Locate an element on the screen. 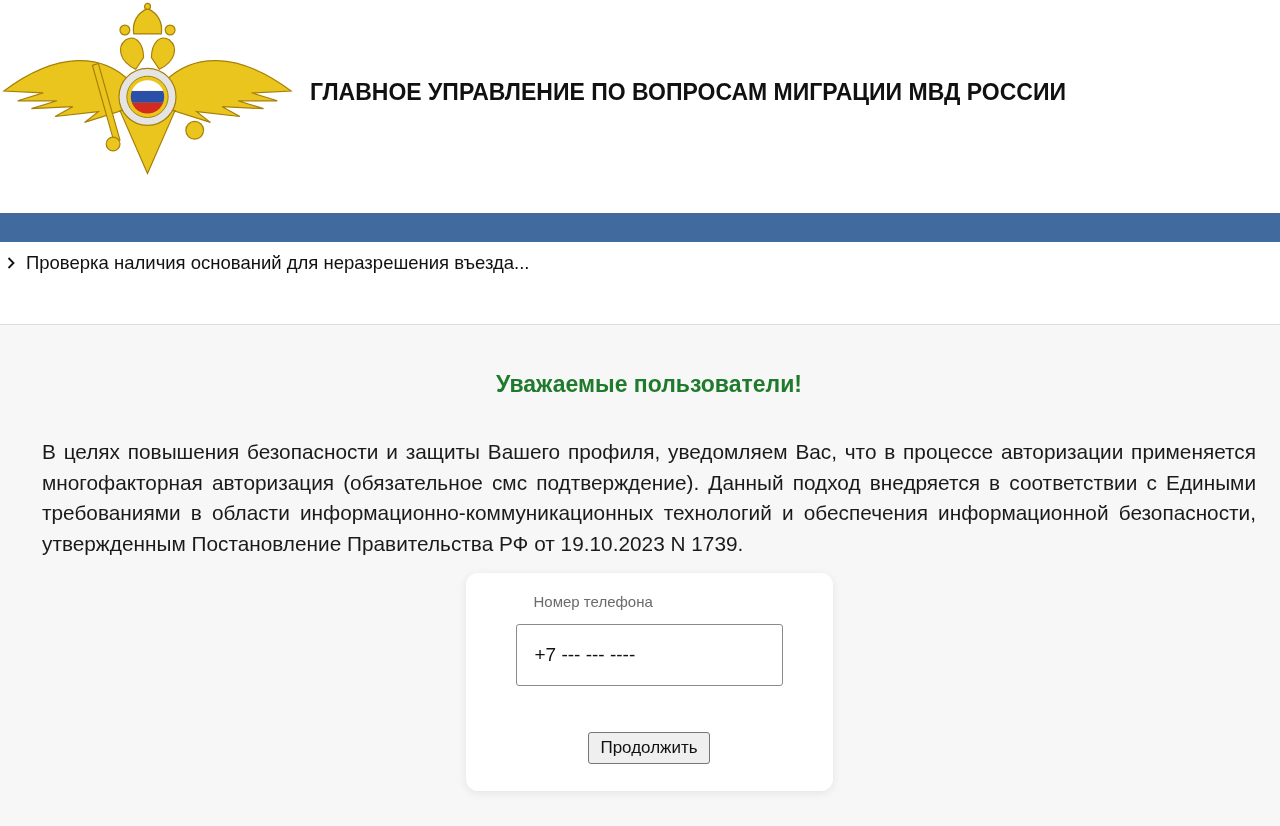 The image size is (1280, 826). notice-paragraph: В целях повышения безопасности и защиты Вашего профиля, уведомляем Вас, что в процессе авторизации применяется многофакторная авторизация (обязательное смс подтверждение). Данный подход внедряется в соответствии с Едиными требованиями в области информационно-коммуникационных технологий и обеспечения информационной безопасности, утвержденным Постановление Правительства РФ от 19.10.2023 N 1739. is located at coordinates (649, 498).